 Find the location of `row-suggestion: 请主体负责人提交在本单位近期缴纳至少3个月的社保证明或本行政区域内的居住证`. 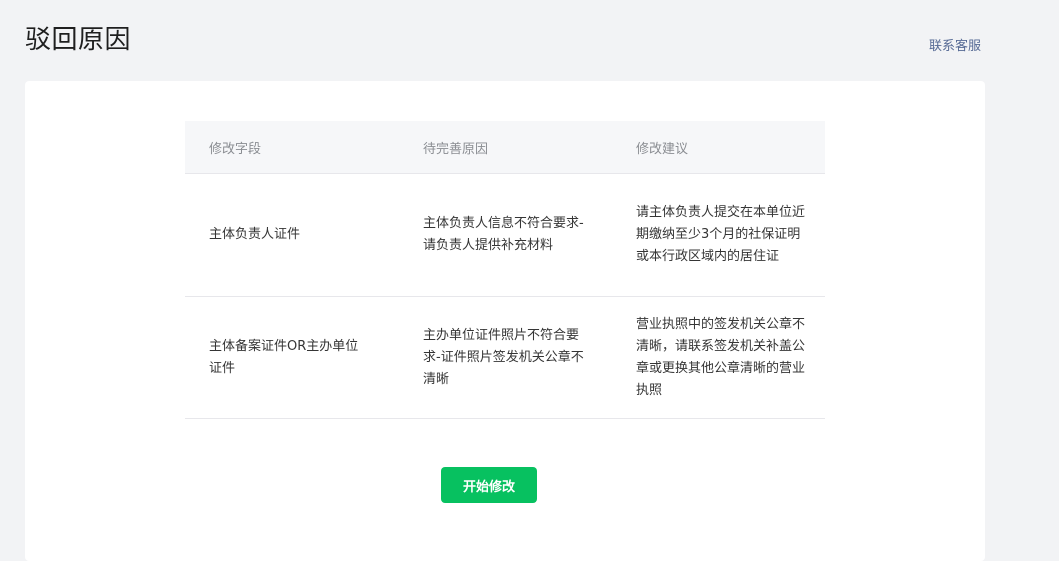

row-suggestion: 请主体负责人提交在本单位近期缴纳至少3个月的社保证明或本行政区域内的居住证 is located at coordinates (718, 235).